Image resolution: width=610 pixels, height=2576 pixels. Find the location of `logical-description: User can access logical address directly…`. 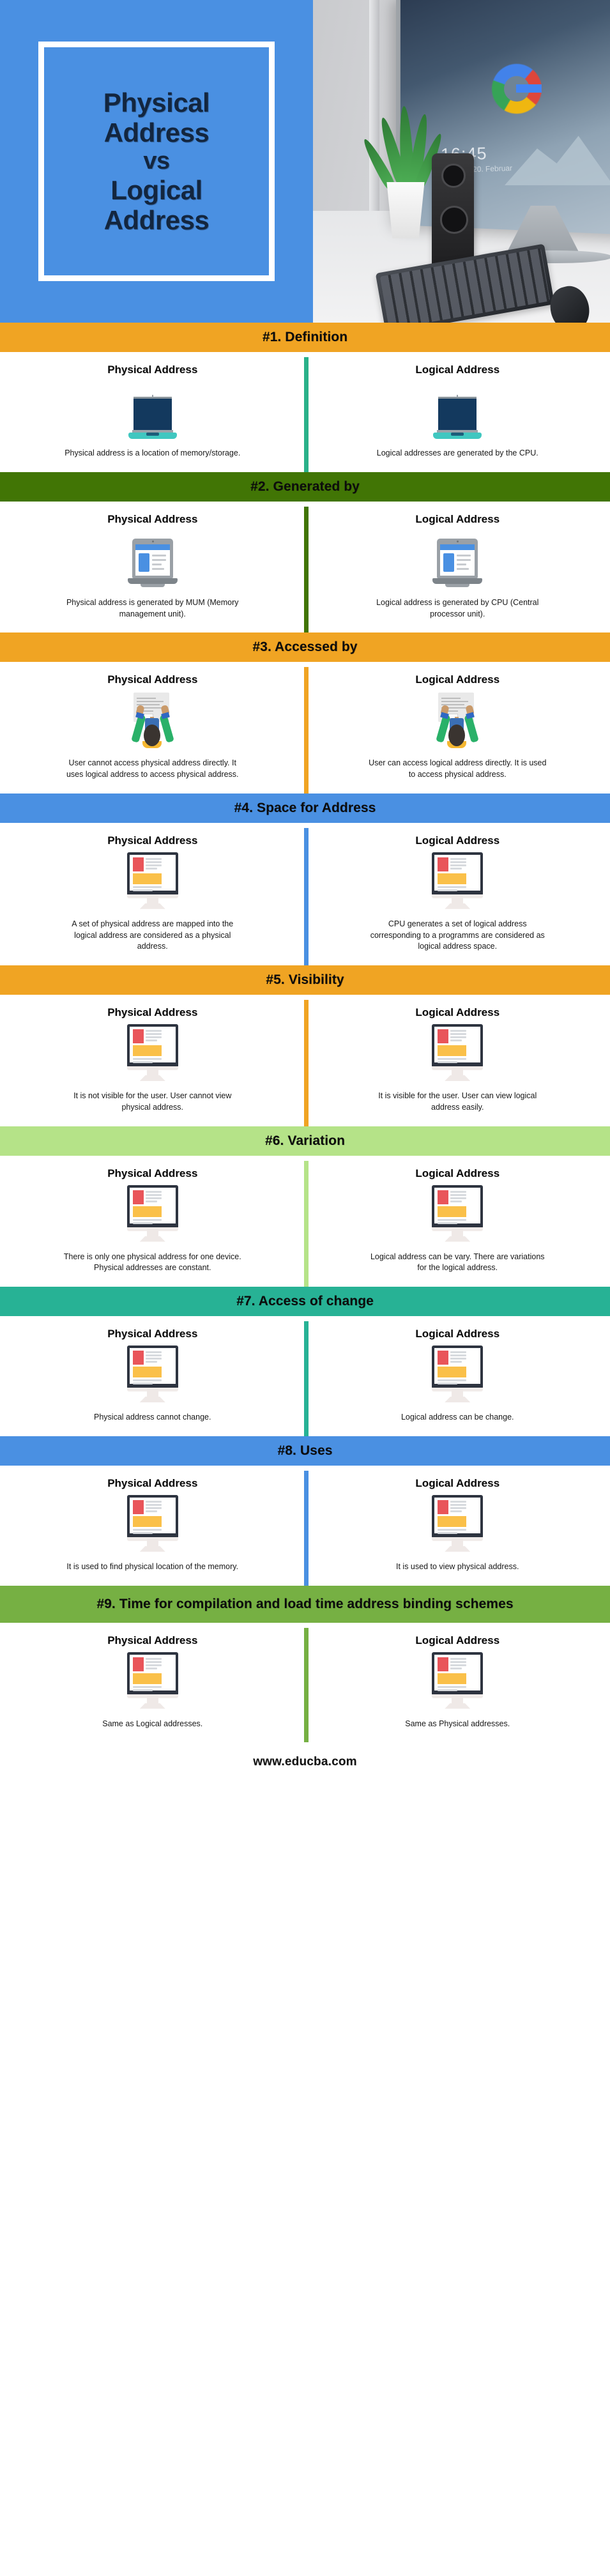

logical-description: User can access logical address directly… is located at coordinates (458, 768).